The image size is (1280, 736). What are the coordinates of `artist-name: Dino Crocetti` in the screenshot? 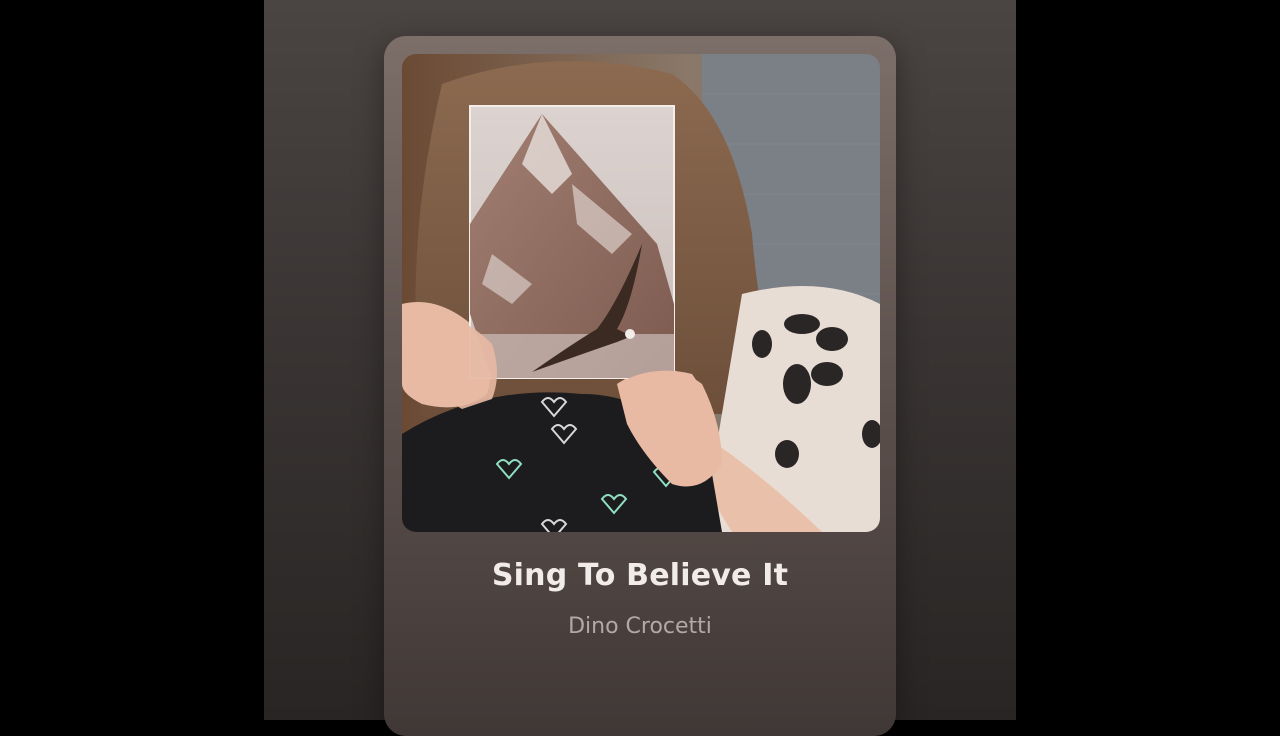 It's located at (640, 626).